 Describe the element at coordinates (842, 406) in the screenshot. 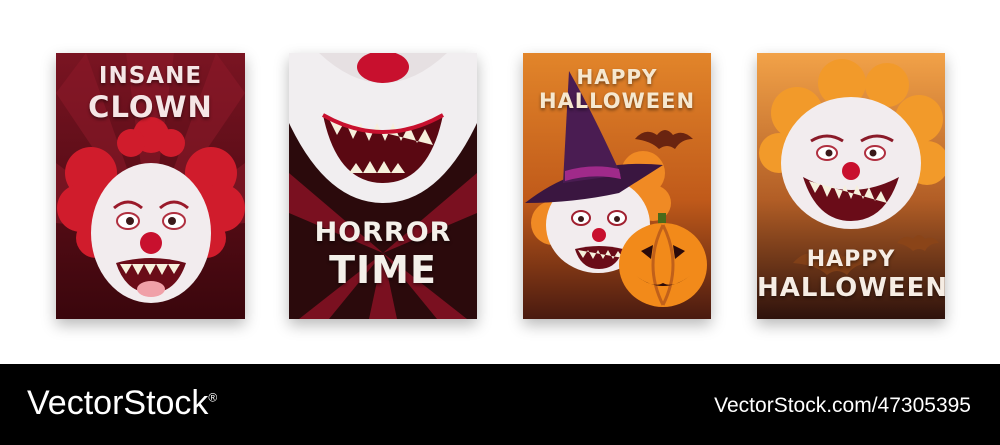

I see `image-id-link: VectorStock.com/47305395` at that location.